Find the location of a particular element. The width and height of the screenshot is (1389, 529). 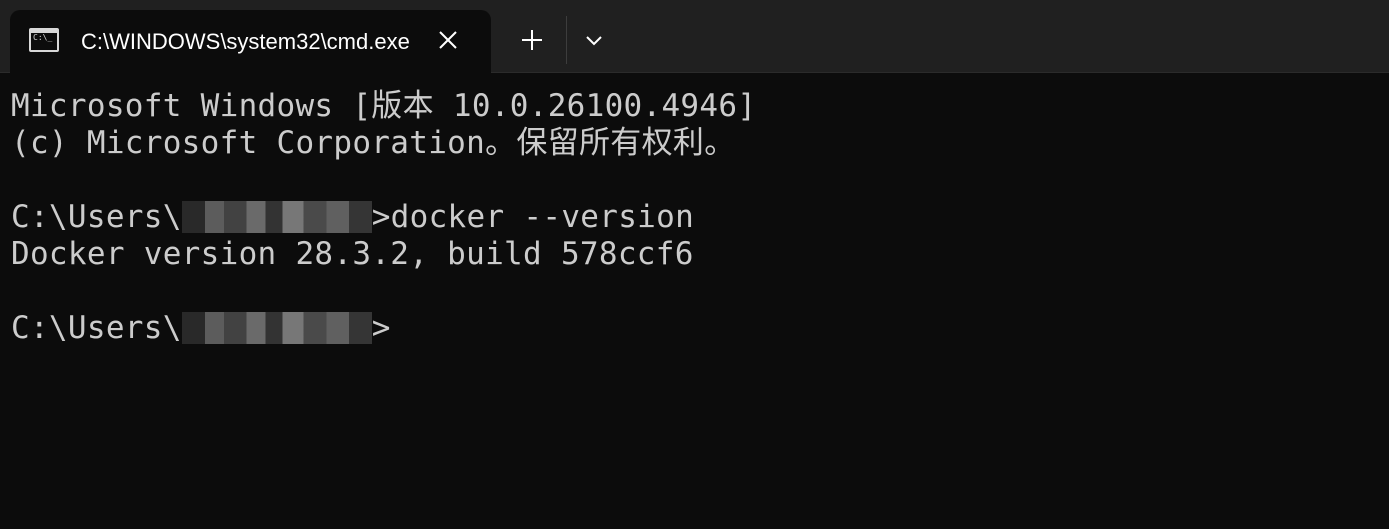

command-prompt-icon: C:\_ is located at coordinates (44, 40).